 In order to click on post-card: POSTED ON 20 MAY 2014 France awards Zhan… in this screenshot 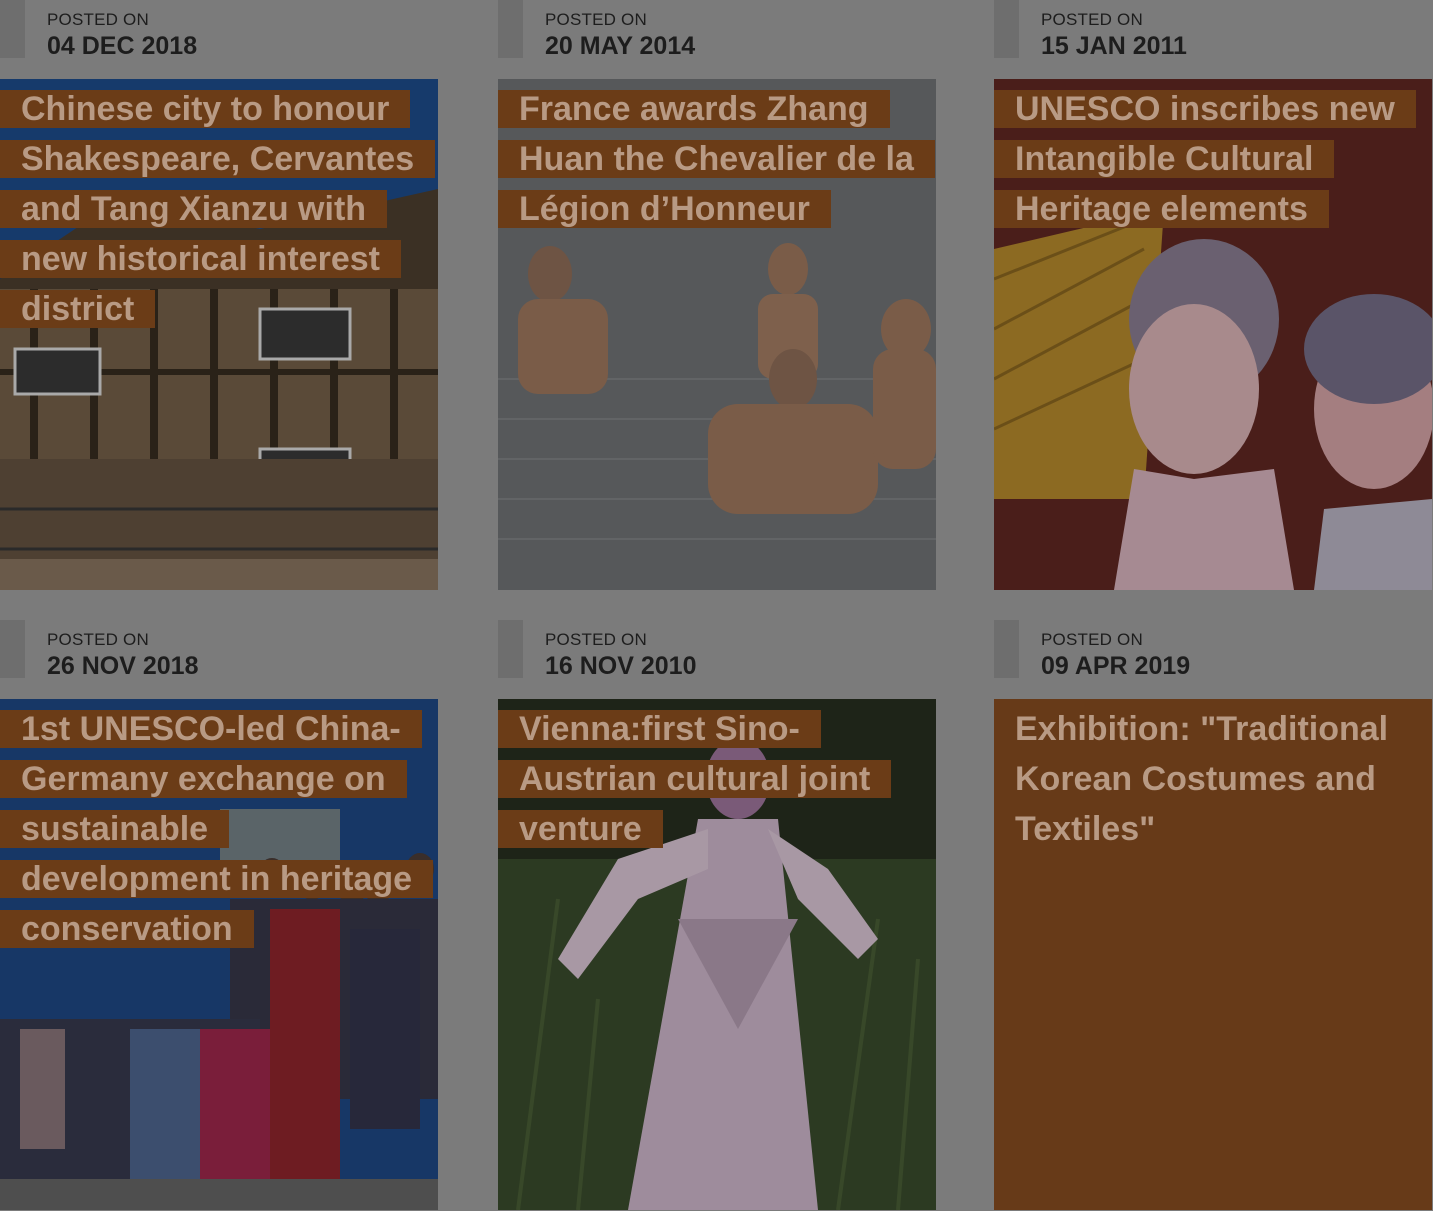, I will do `click(717, 295)`.